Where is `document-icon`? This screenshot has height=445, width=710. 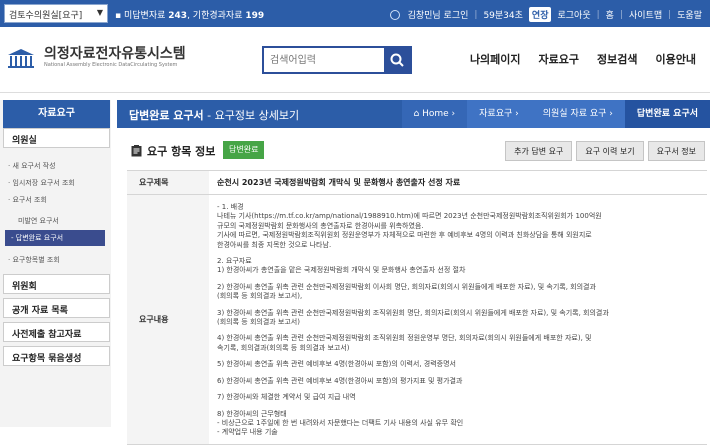
document-icon is located at coordinates (136, 151).